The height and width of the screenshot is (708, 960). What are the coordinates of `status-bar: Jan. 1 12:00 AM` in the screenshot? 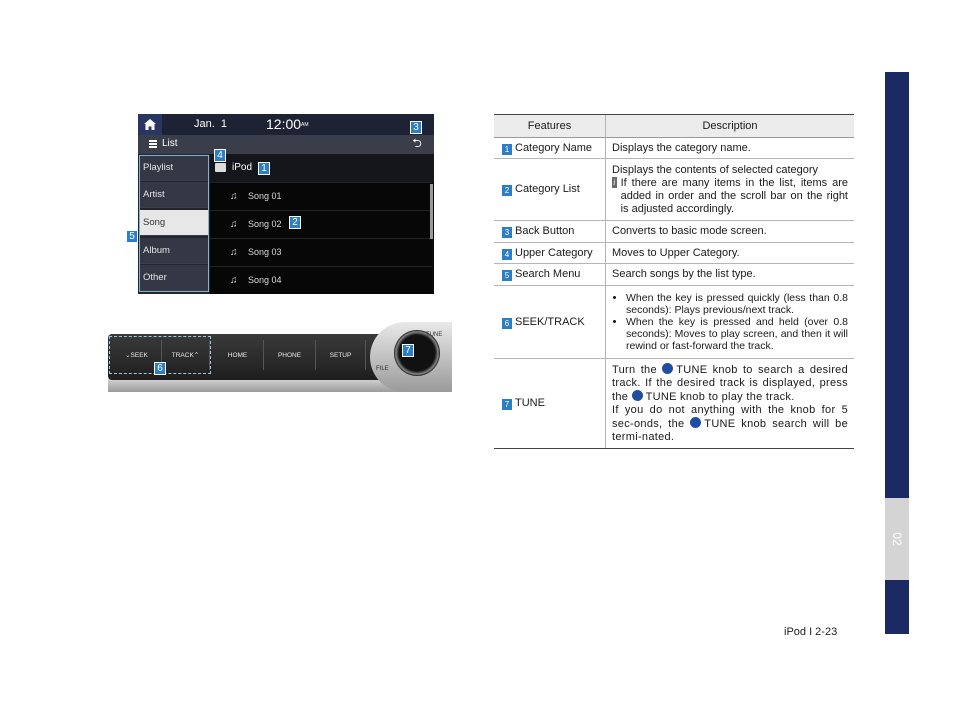 It's located at (286, 124).